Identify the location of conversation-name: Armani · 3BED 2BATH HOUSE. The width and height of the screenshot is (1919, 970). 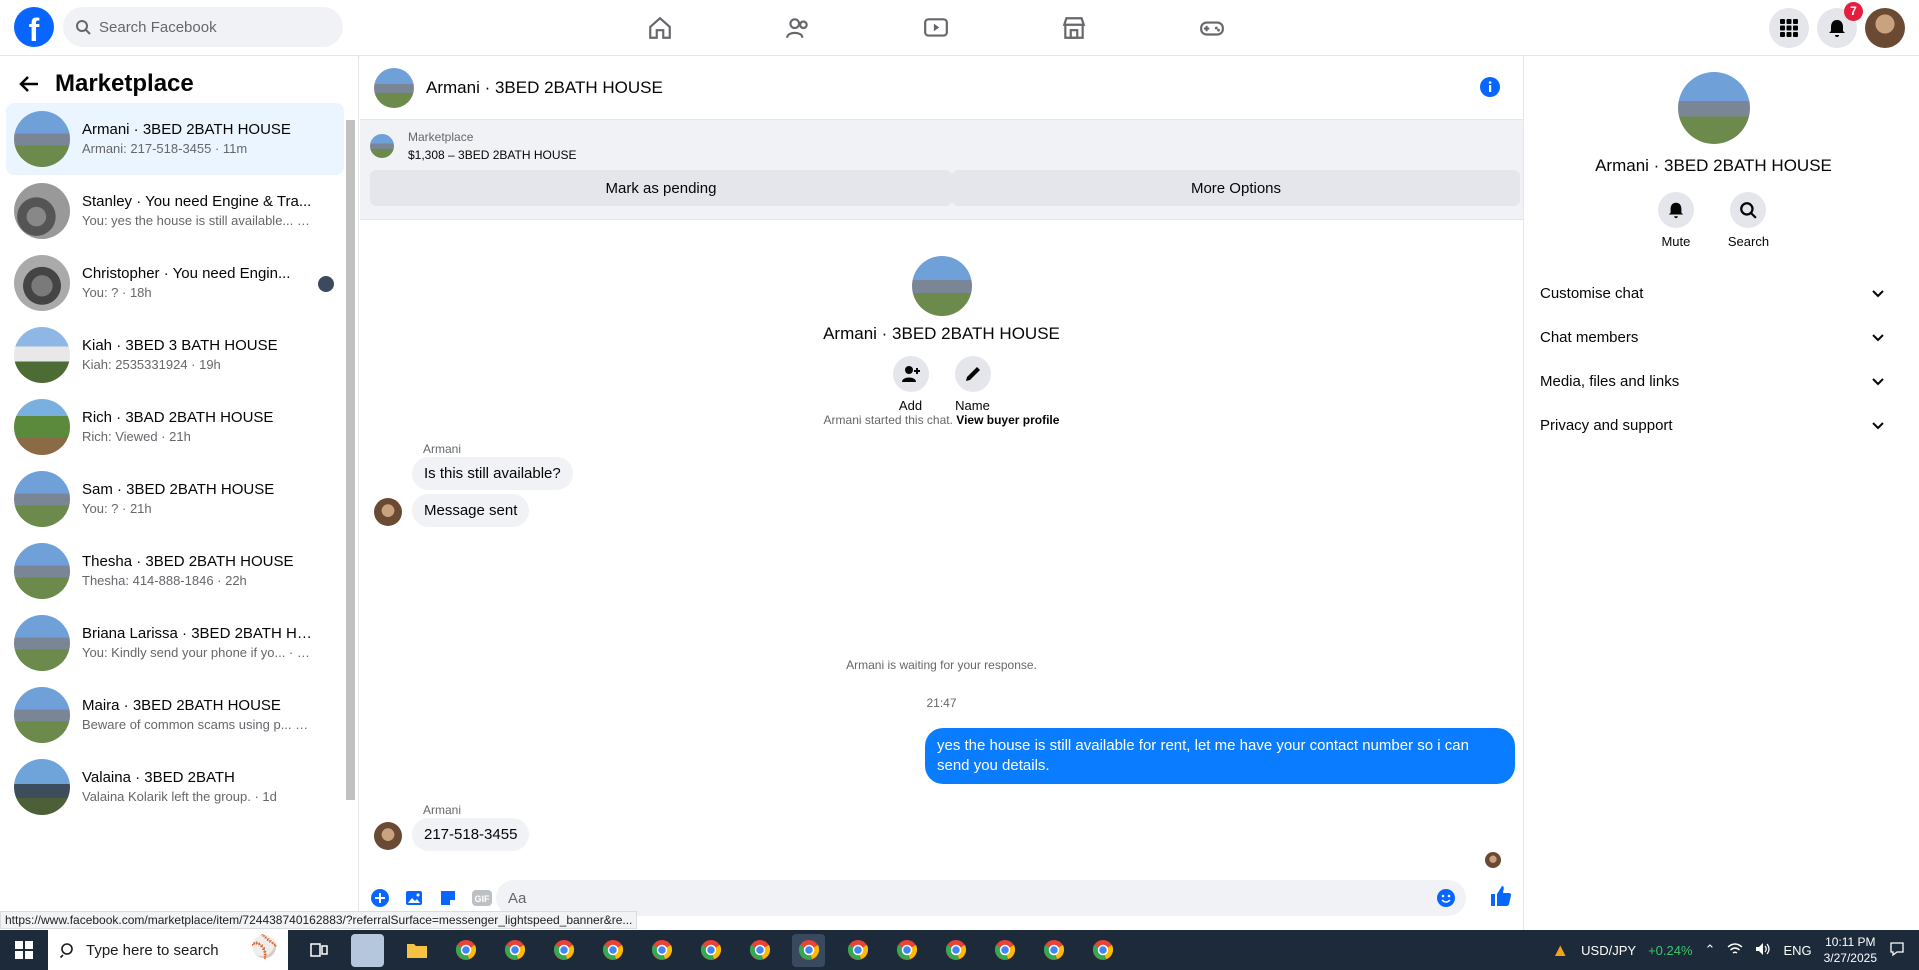
(186, 129).